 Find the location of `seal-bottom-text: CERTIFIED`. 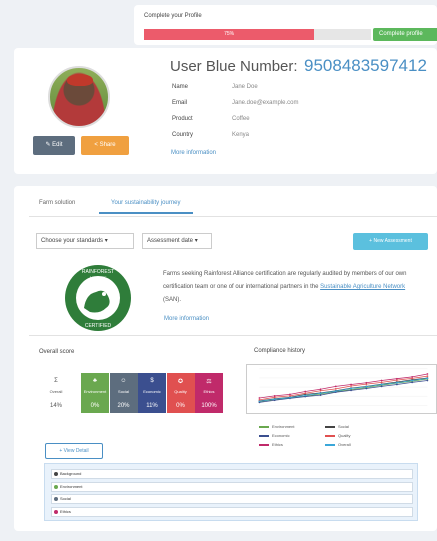

seal-bottom-text: CERTIFIED is located at coordinates (98, 326).